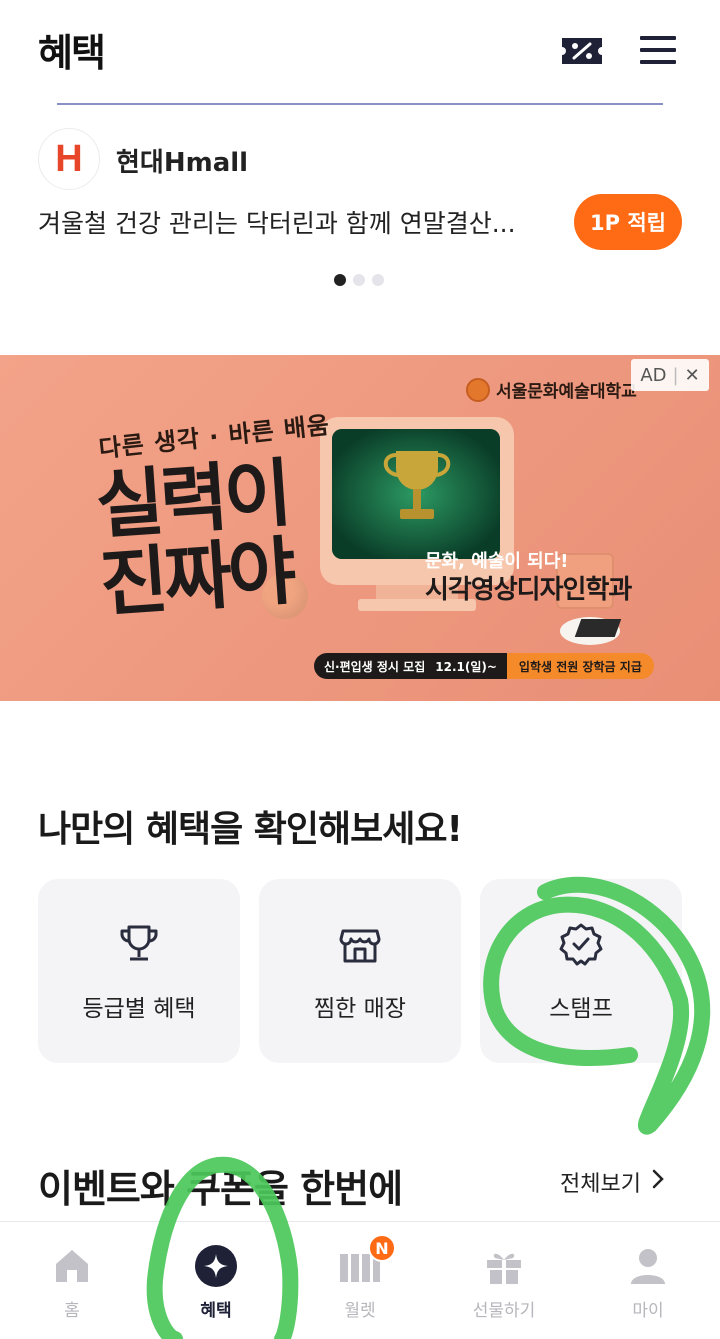 The height and width of the screenshot is (1339, 720). I want to click on partner-logo: H, so click(69, 159).